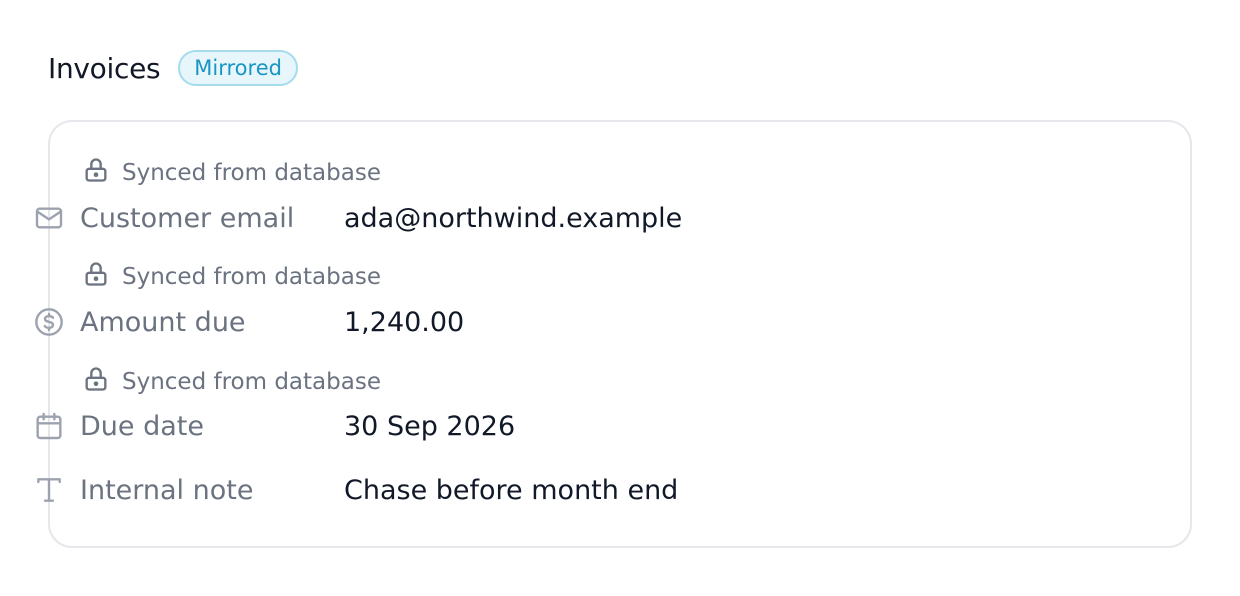  What do you see at coordinates (167, 490) in the screenshot?
I see `field-label: Internal note` at bounding box center [167, 490].